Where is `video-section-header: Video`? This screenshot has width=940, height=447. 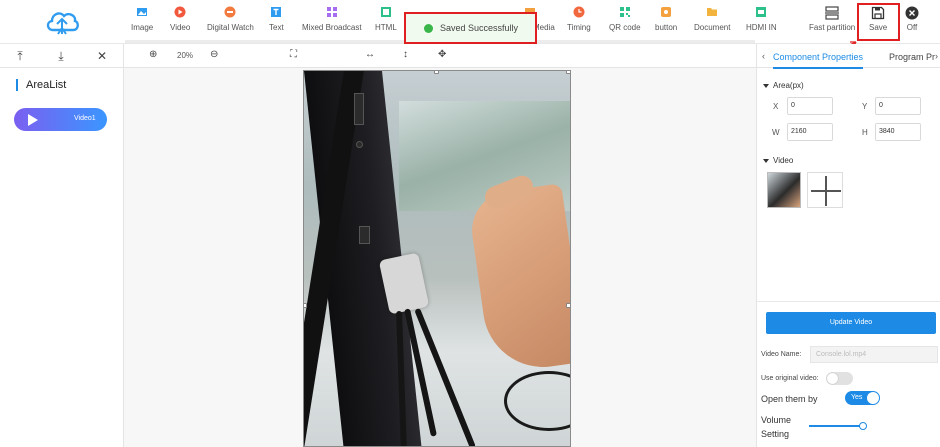
video-section-header: Video is located at coordinates (778, 160).